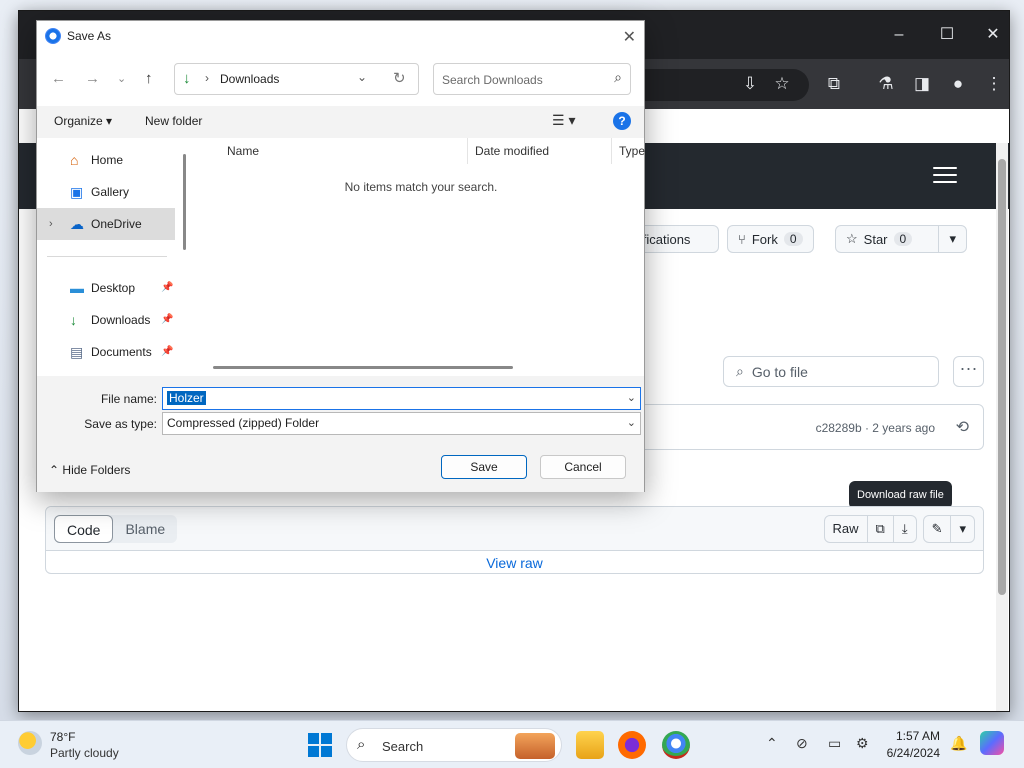  What do you see at coordinates (583, 467) in the screenshot?
I see `cancel-button: Cancel` at bounding box center [583, 467].